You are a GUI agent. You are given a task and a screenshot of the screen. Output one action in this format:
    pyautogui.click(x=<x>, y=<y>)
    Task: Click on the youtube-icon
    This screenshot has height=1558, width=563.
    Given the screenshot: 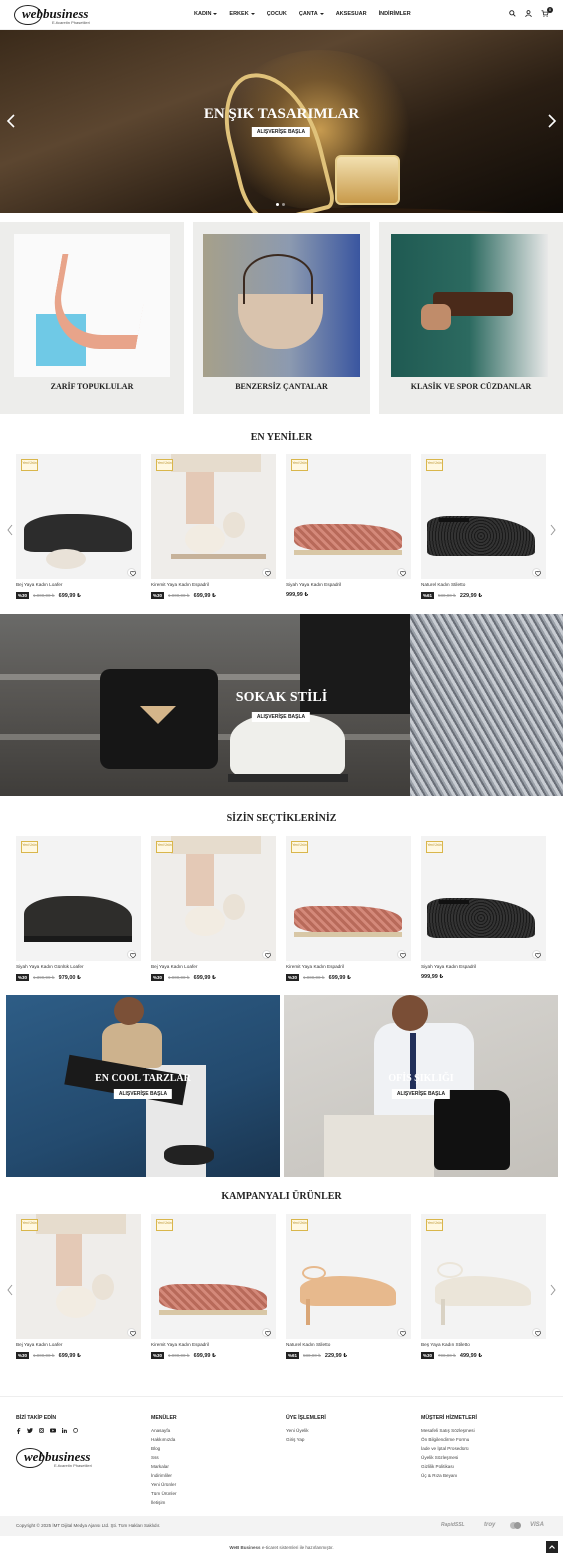 What is the action you would take?
    pyautogui.click(x=53, y=1430)
    